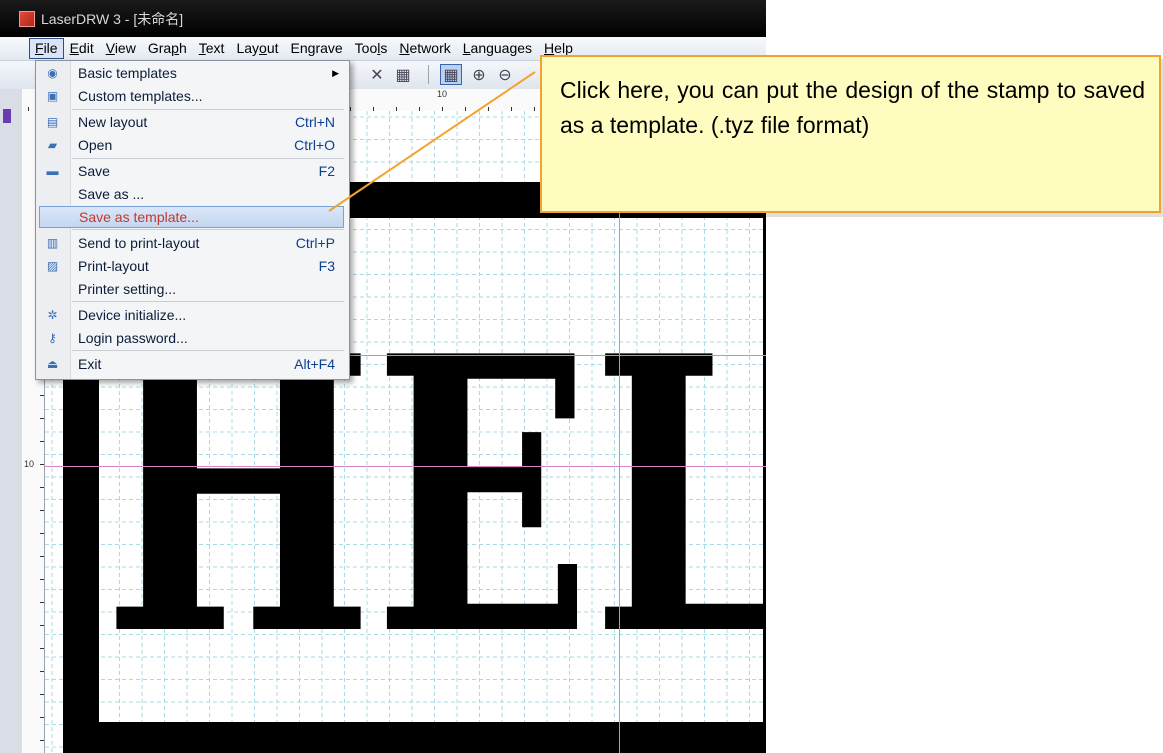  What do you see at coordinates (46, 48) in the screenshot?
I see `menu-item-file: File` at bounding box center [46, 48].